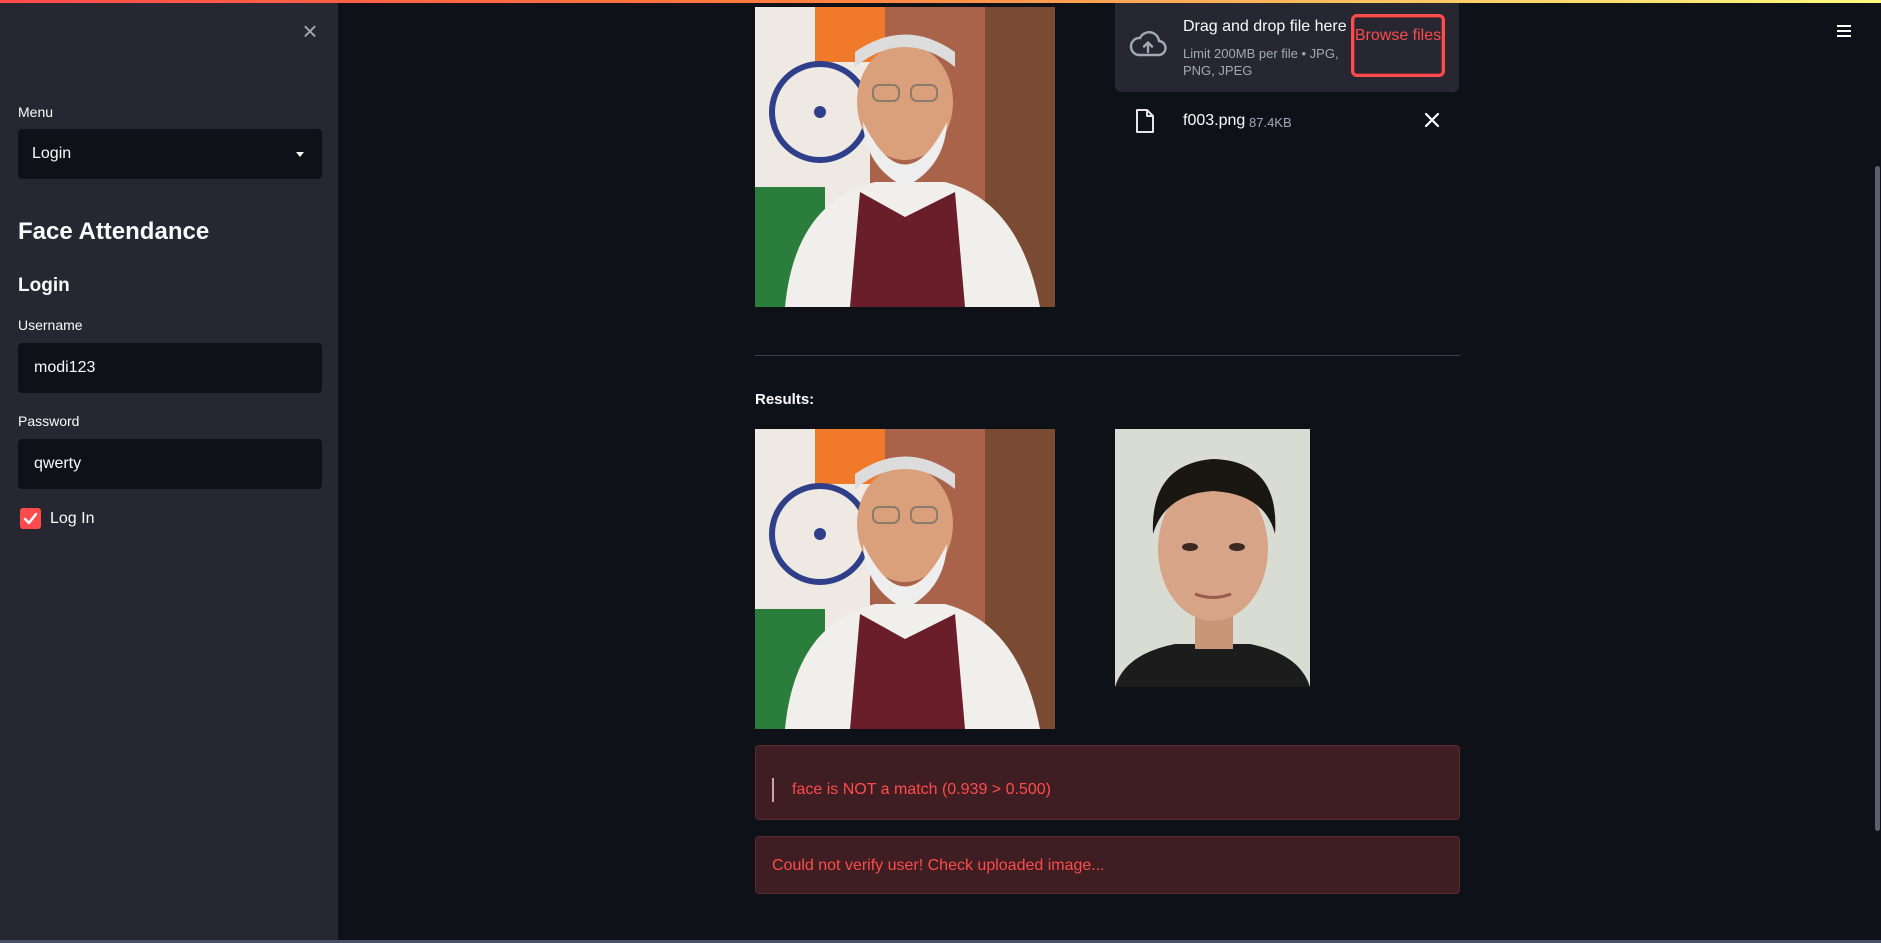 This screenshot has width=1881, height=943. I want to click on close-sidebar-icon: ×, so click(310, 31).